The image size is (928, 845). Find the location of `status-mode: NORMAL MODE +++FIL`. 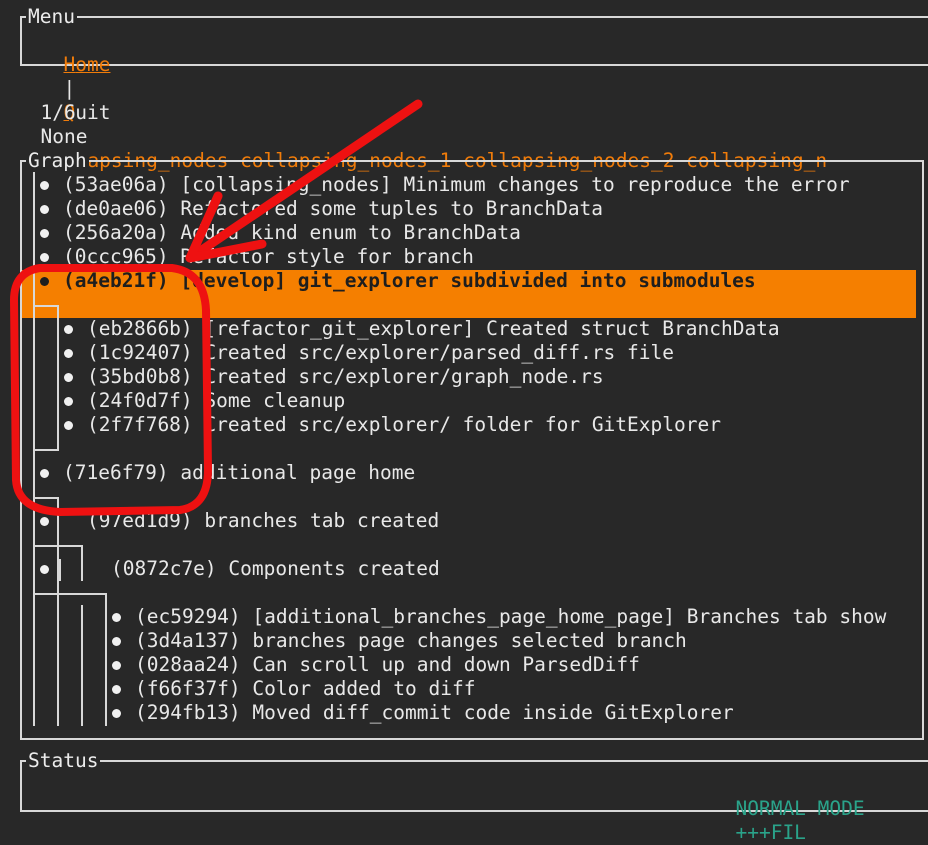

status-mode: NORMAL MODE +++FIL is located at coordinates (788, 808).